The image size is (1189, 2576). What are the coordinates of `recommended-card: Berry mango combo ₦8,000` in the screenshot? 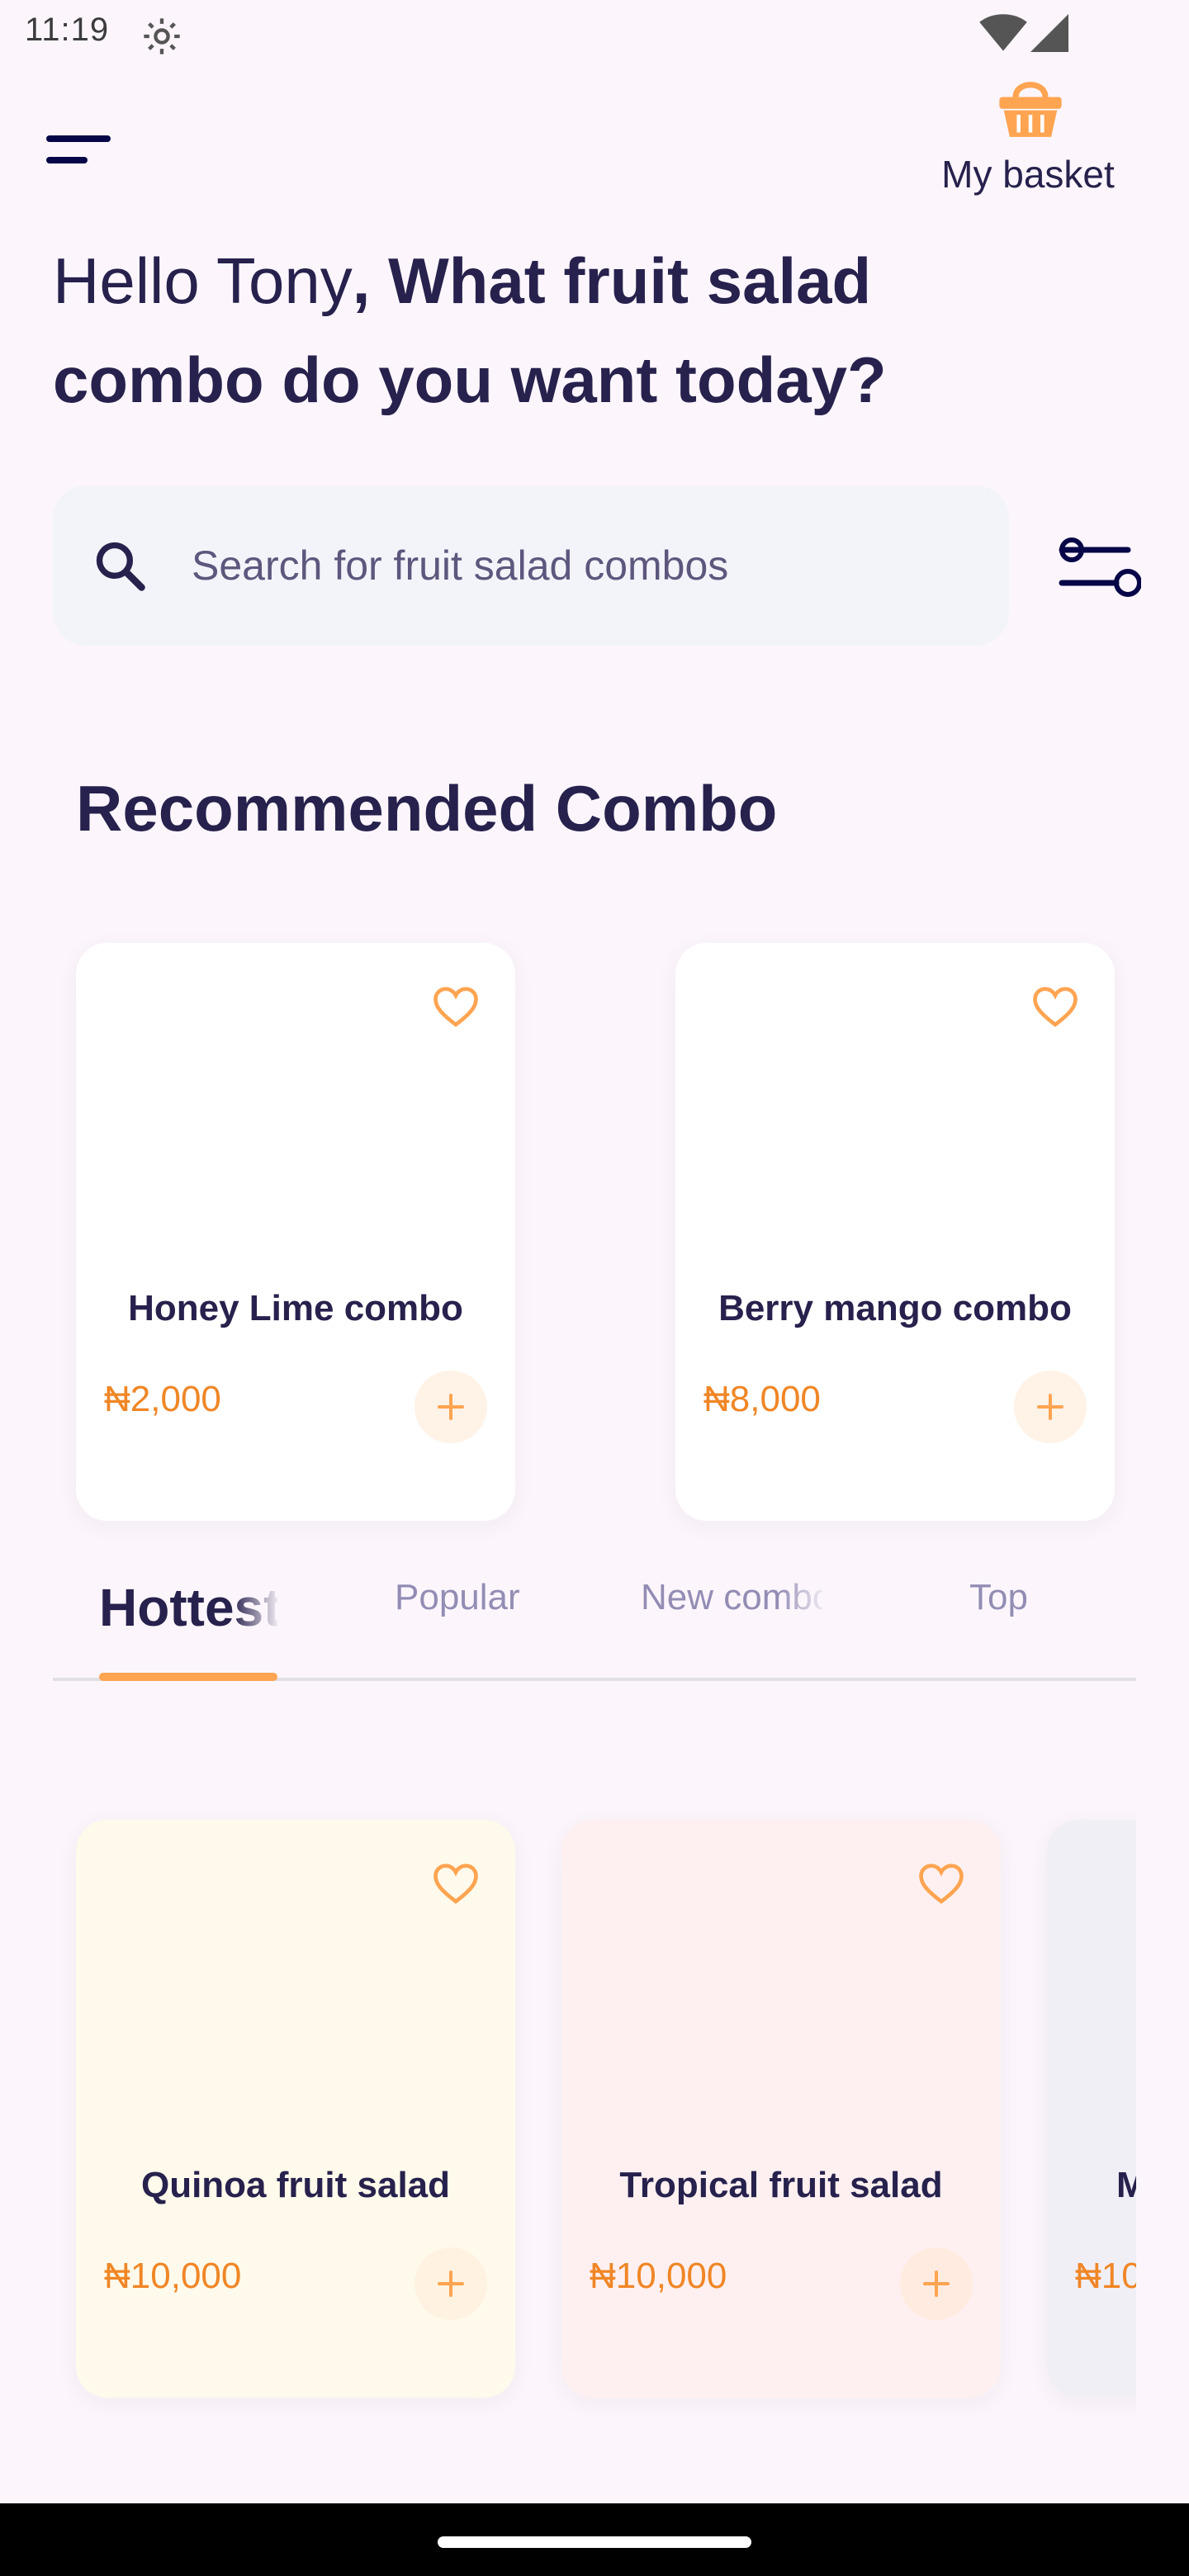 It's located at (895, 1232).